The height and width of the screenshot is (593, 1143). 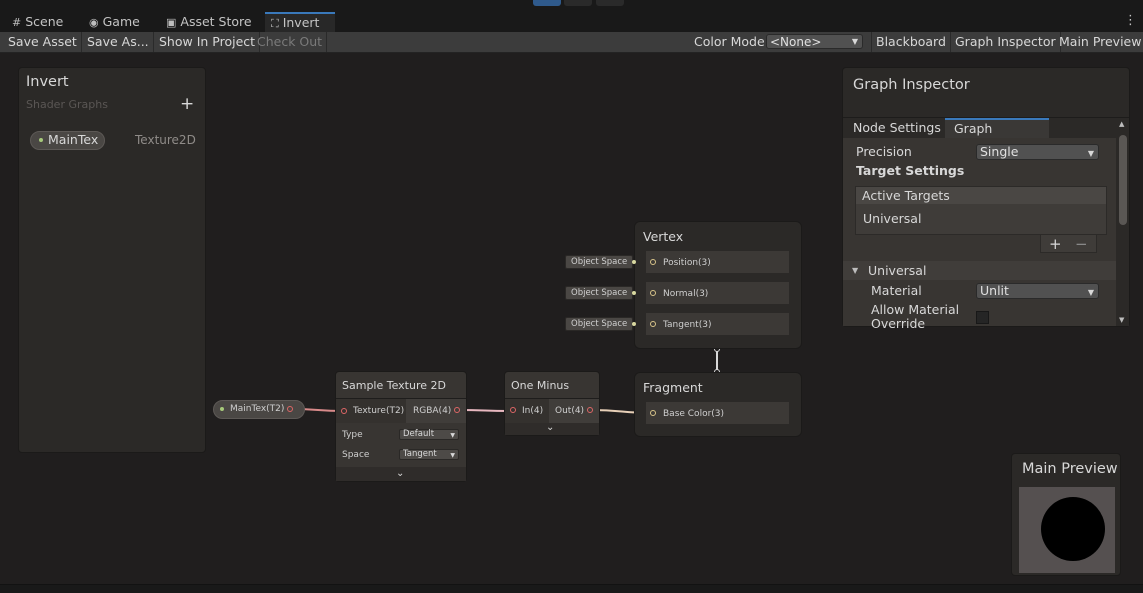 I want to click on add-property-icon: +, so click(x=187, y=104).